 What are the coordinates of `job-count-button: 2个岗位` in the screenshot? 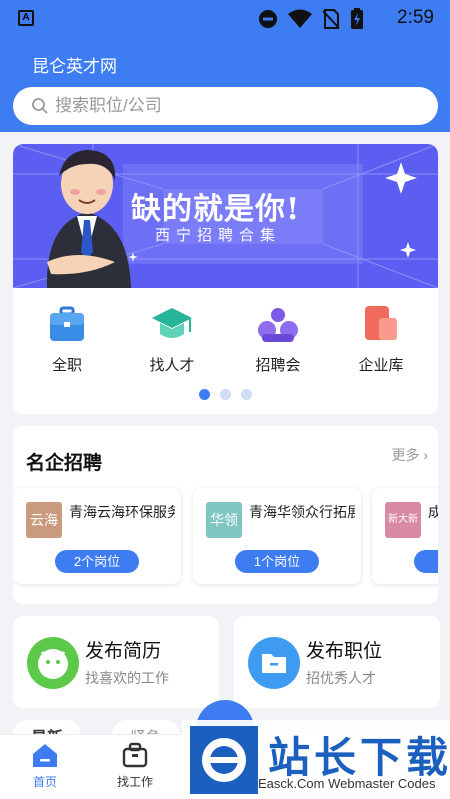 It's located at (97, 561).